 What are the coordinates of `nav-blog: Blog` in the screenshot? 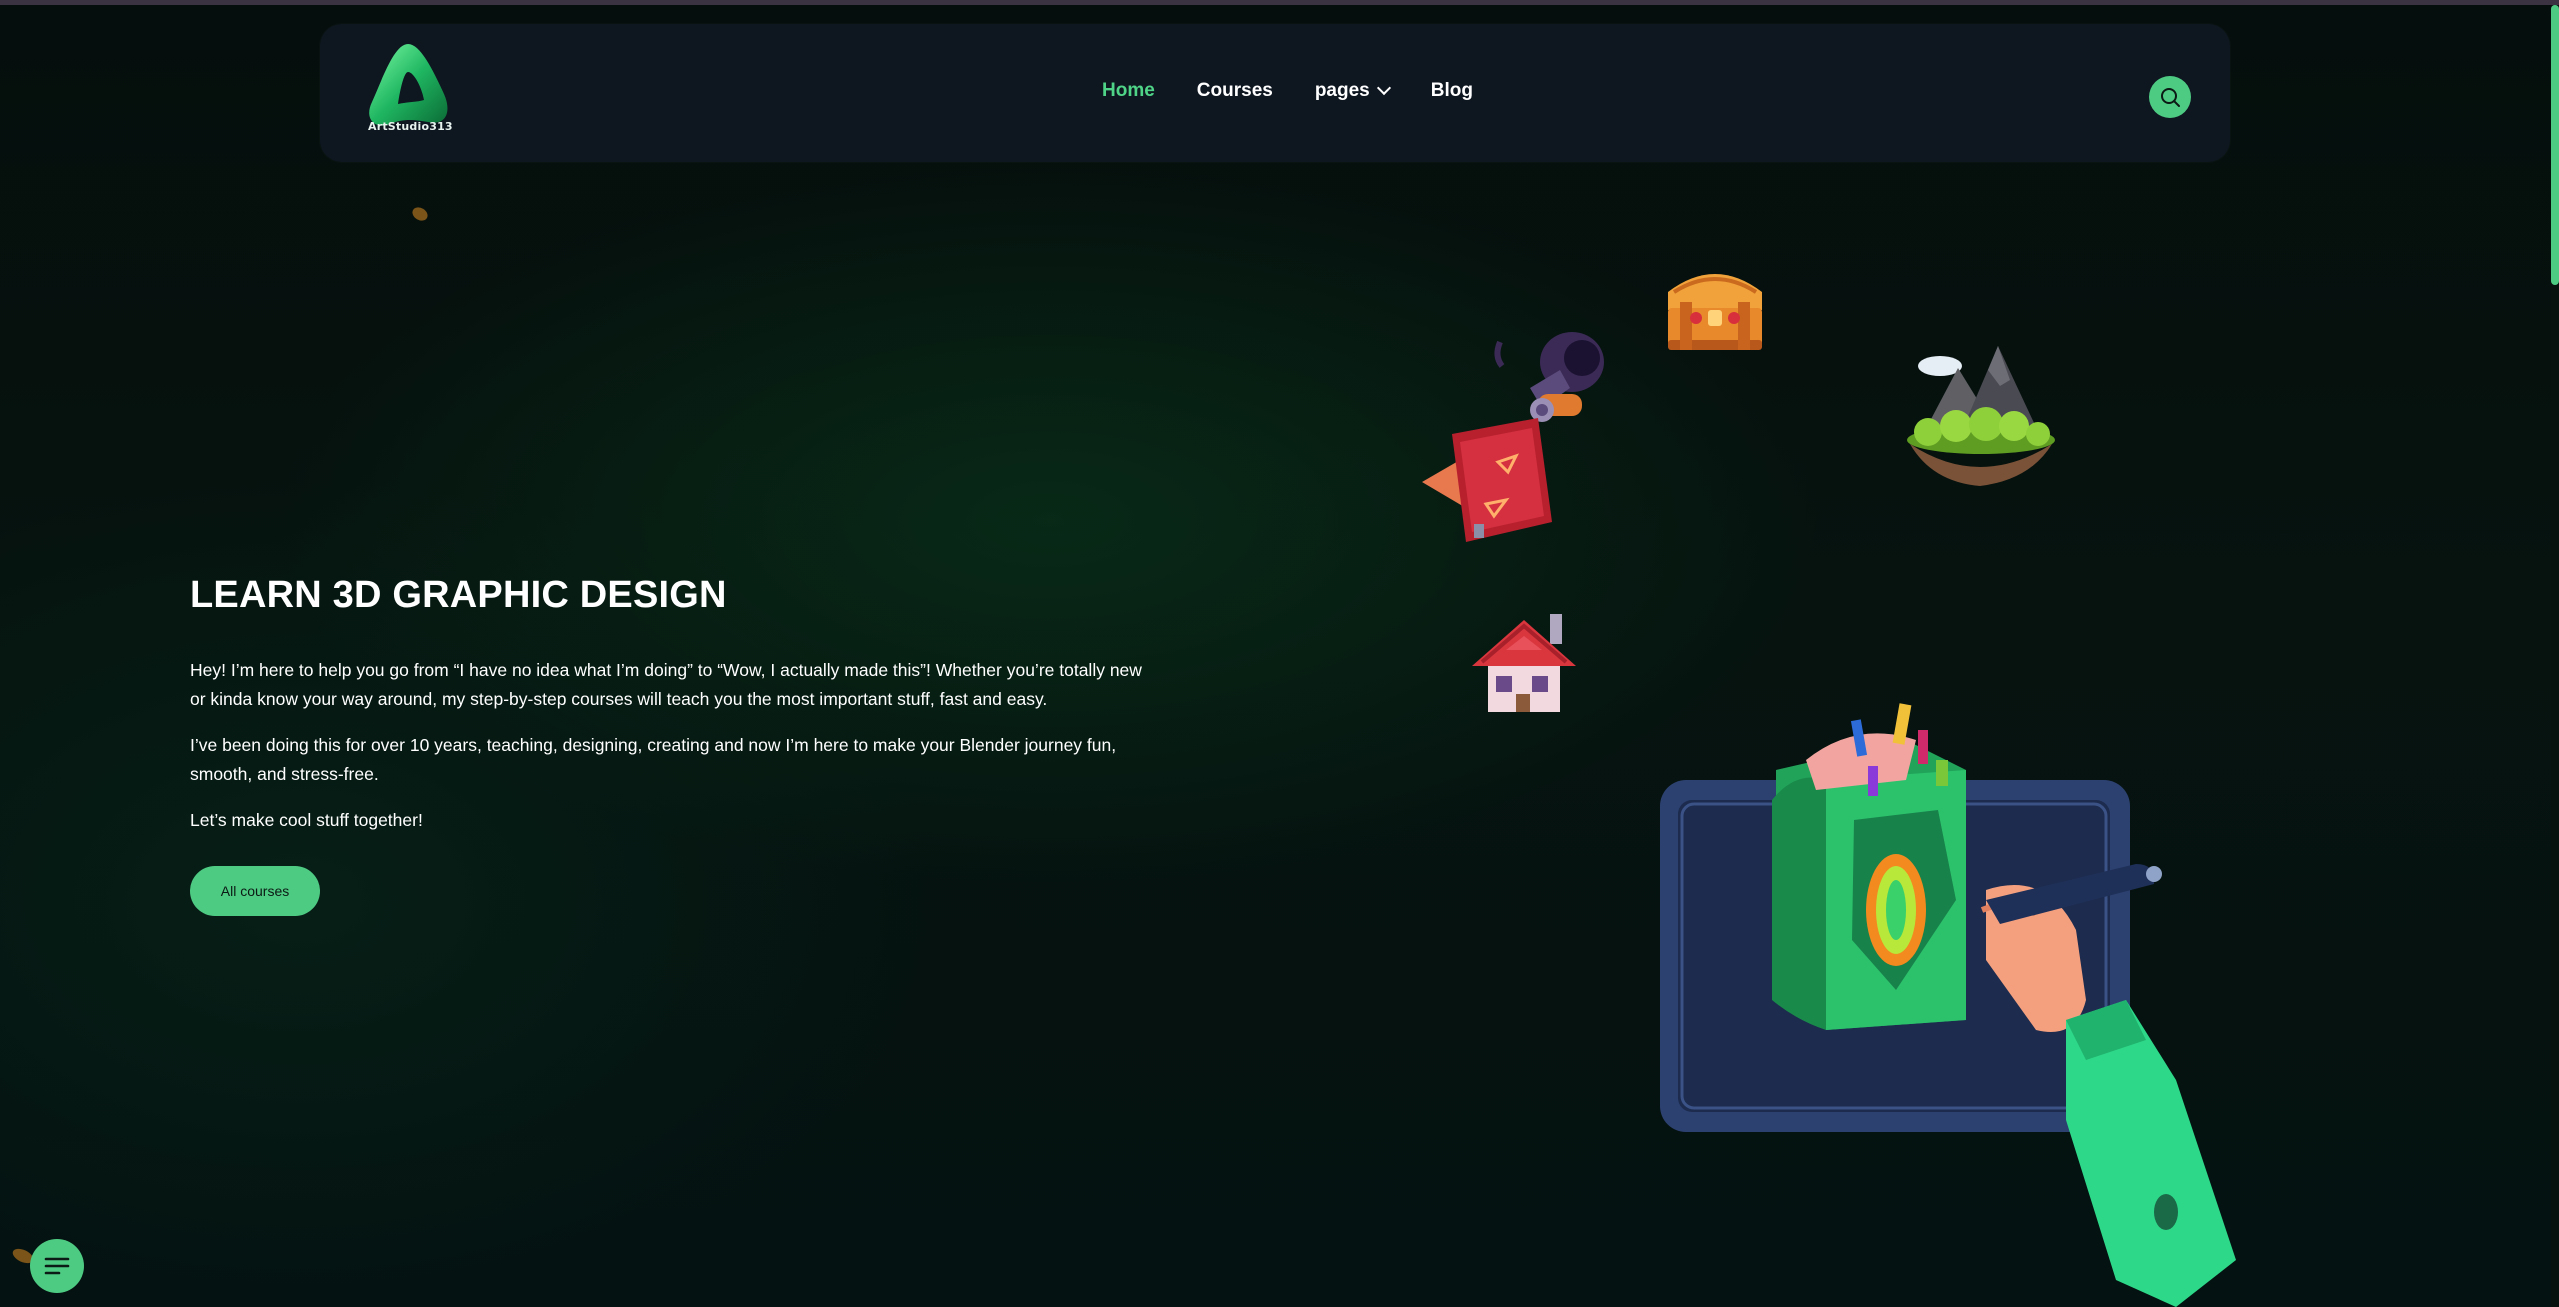 It's located at (1452, 91).